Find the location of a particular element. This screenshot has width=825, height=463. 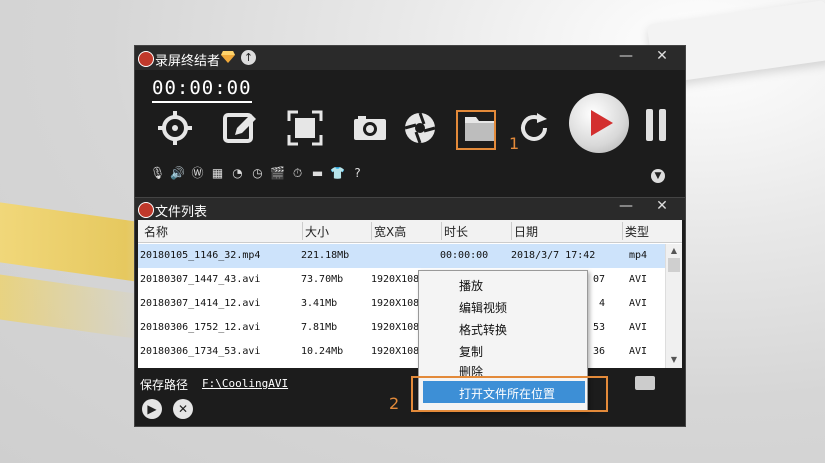

cell-size: 7.81Mb is located at coordinates (319, 327).